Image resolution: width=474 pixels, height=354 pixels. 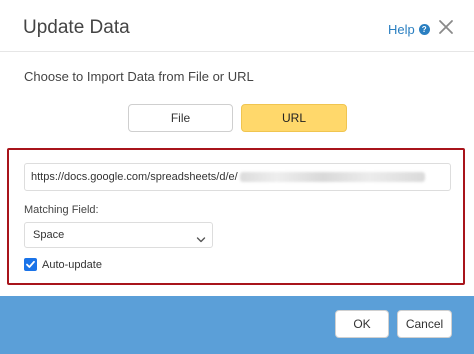 I want to click on checkmark-icon, so click(x=30, y=264).